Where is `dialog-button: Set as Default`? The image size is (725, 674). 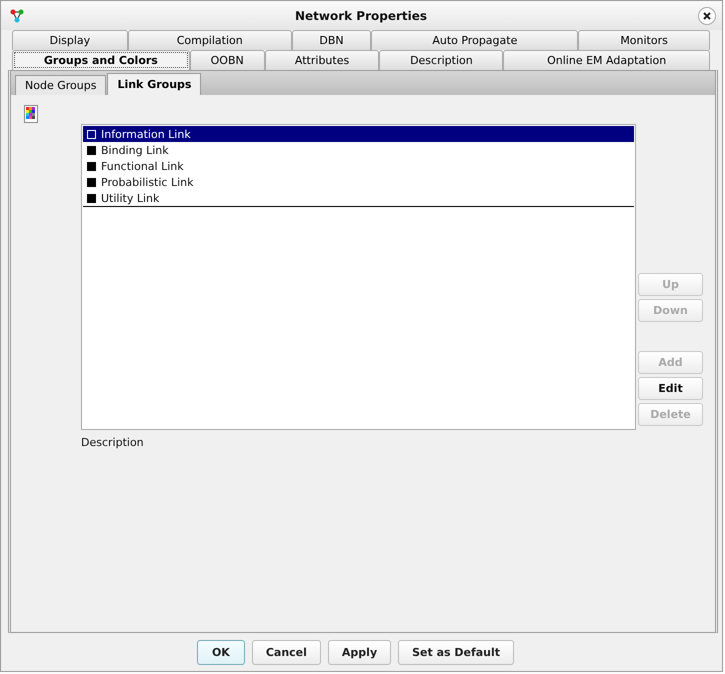 dialog-button: Set as Default is located at coordinates (456, 652).